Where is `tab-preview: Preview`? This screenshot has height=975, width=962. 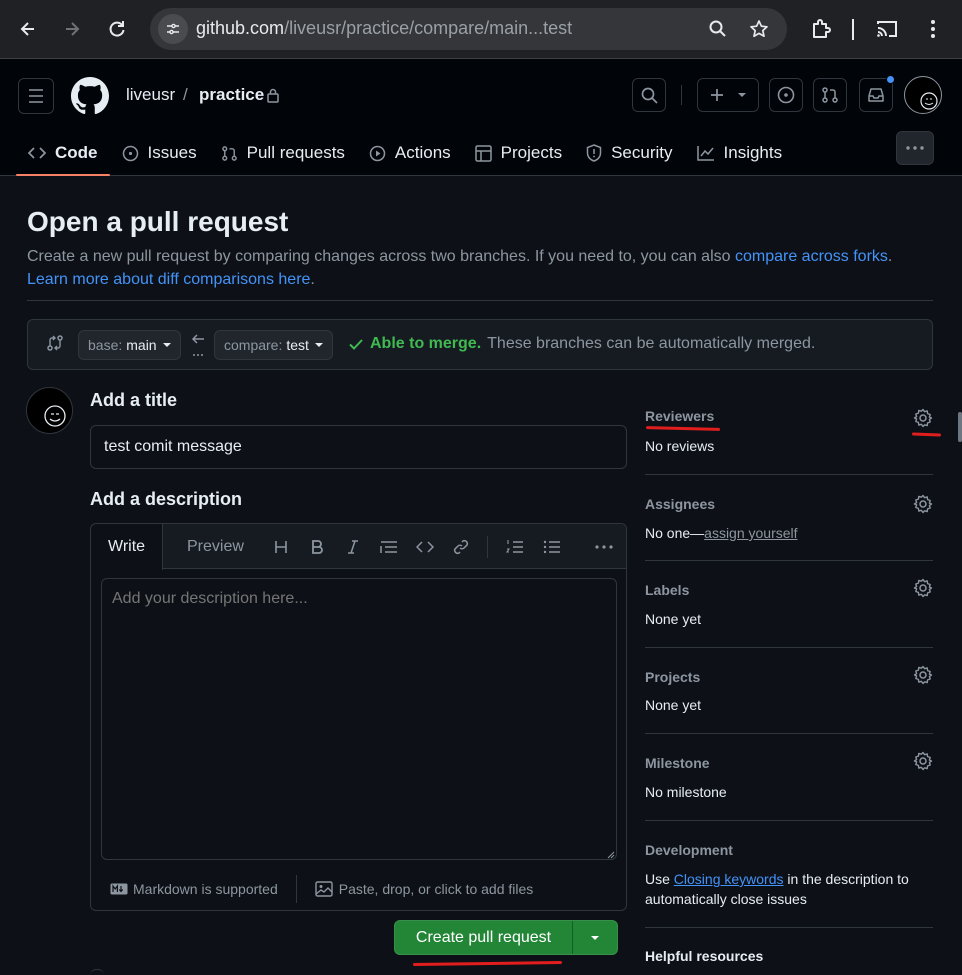 tab-preview: Preview is located at coordinates (215, 547).